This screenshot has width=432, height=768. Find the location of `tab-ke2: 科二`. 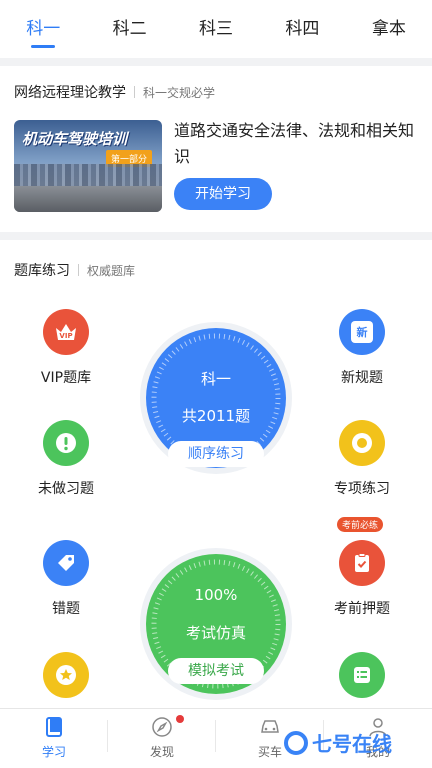

tab-ke2: 科二 is located at coordinates (129, 29).